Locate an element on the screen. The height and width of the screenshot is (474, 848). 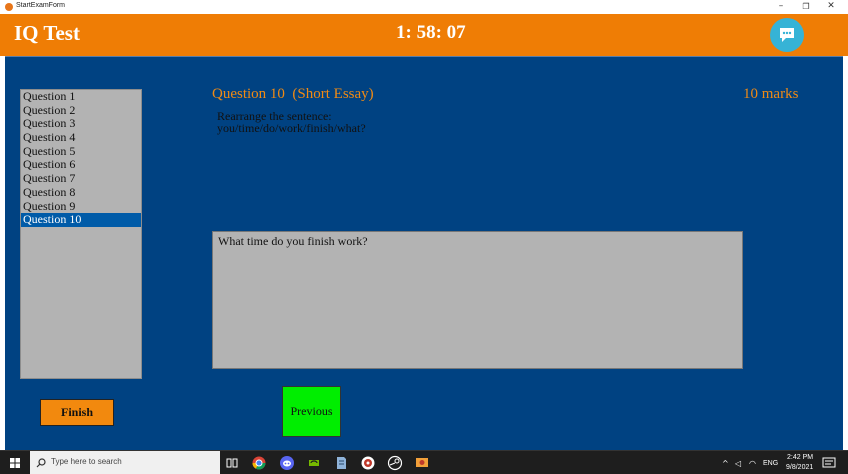
wifi-icon: ◠ is located at coordinates (752, 463).